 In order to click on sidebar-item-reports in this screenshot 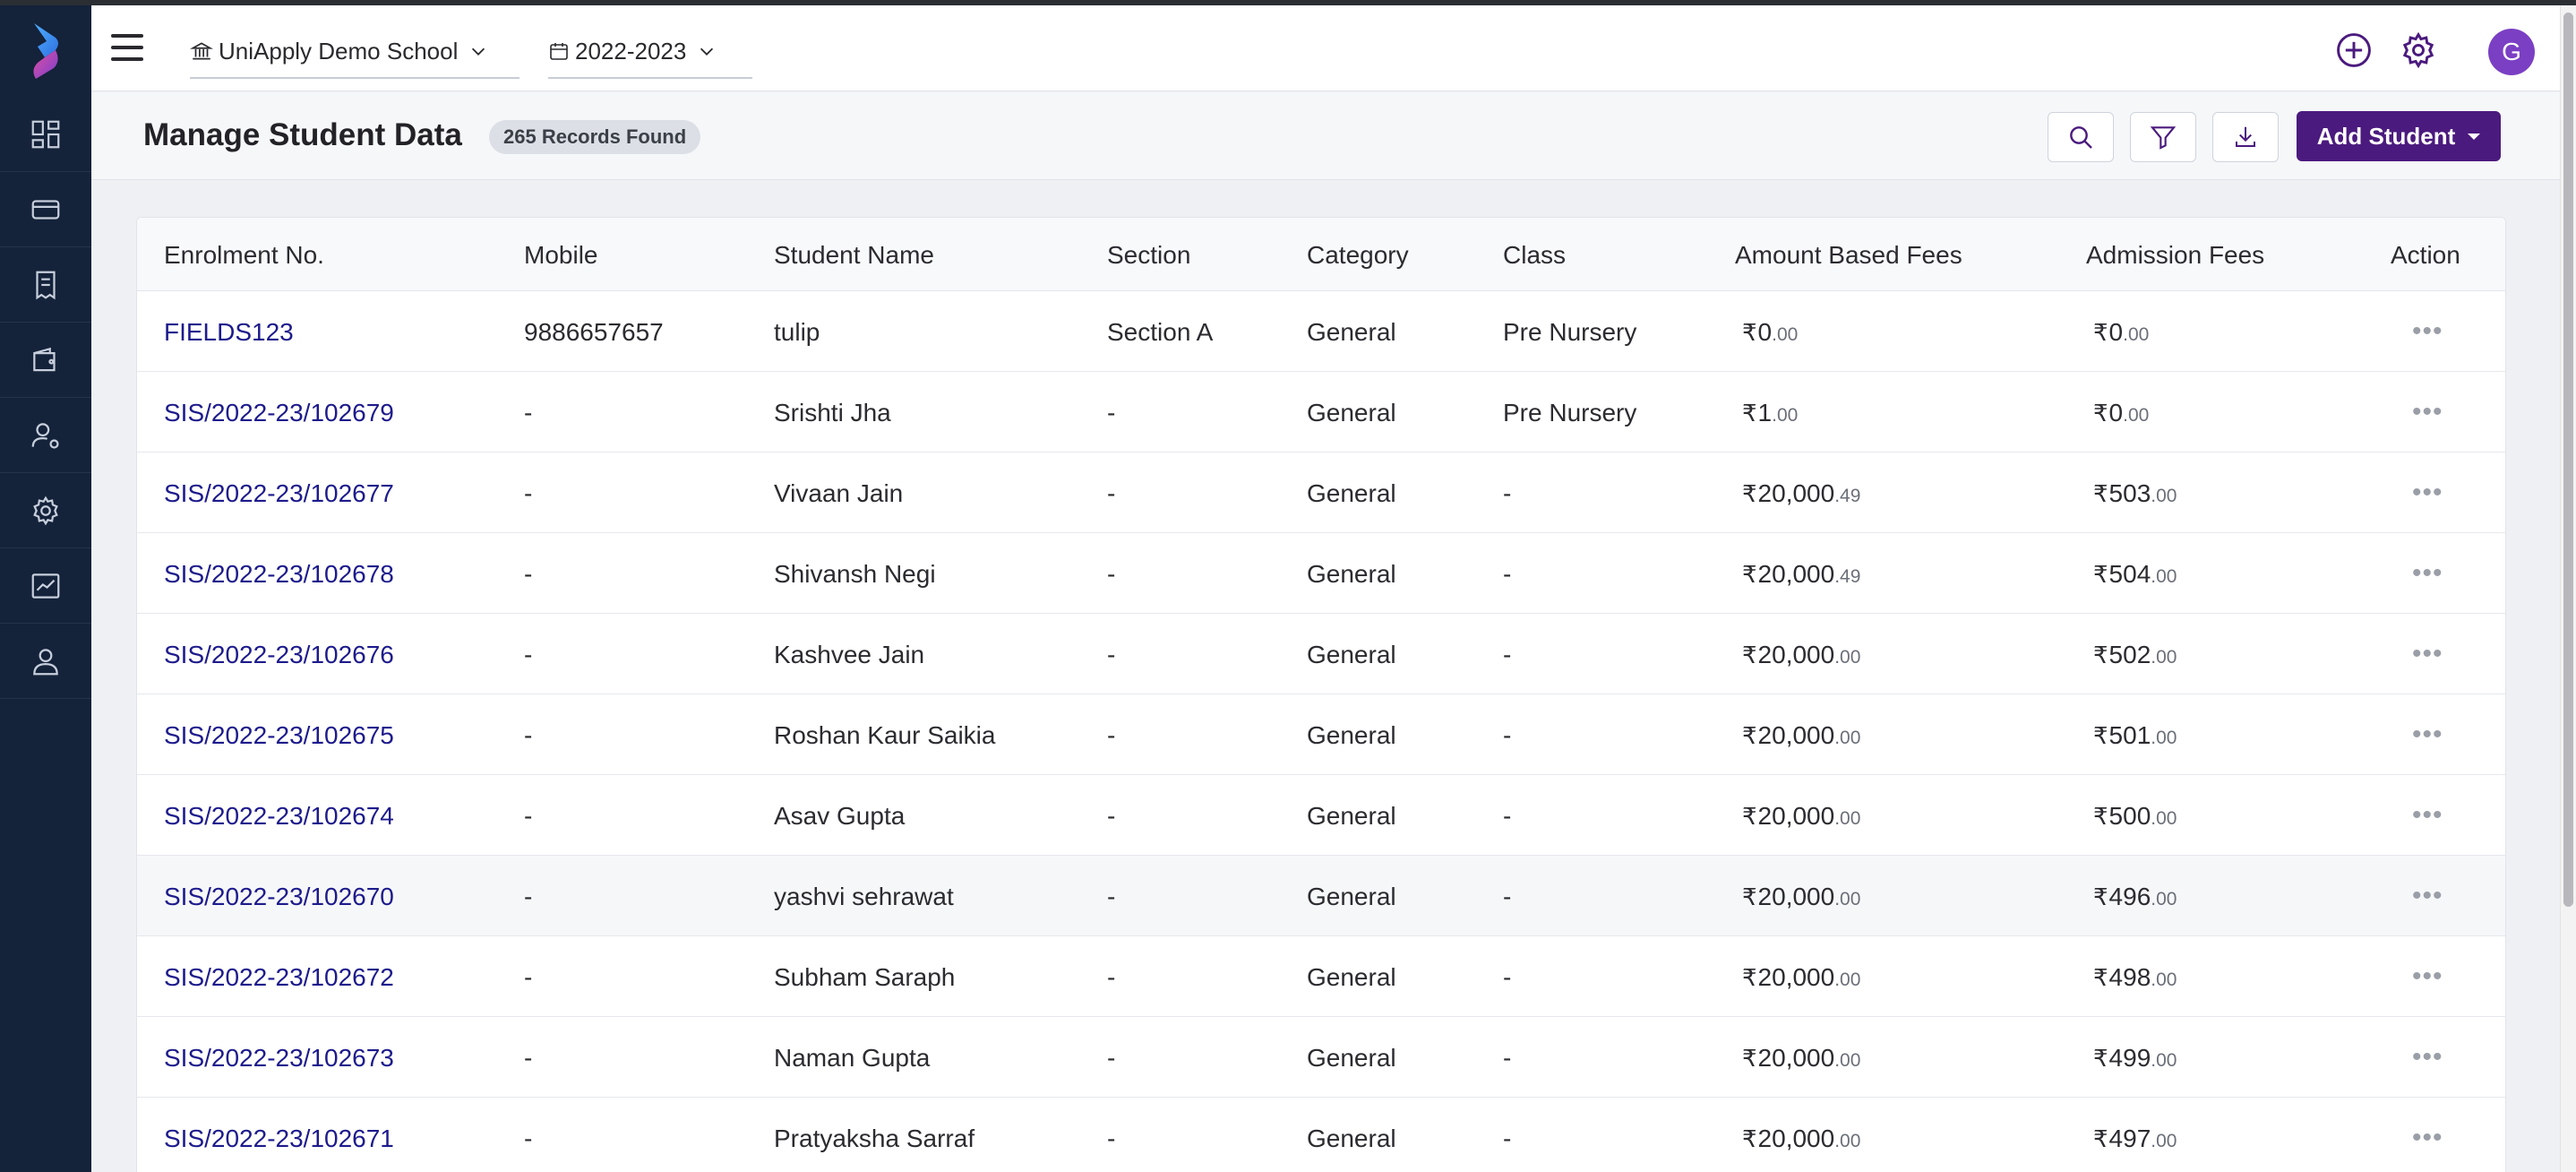, I will do `click(45, 586)`.